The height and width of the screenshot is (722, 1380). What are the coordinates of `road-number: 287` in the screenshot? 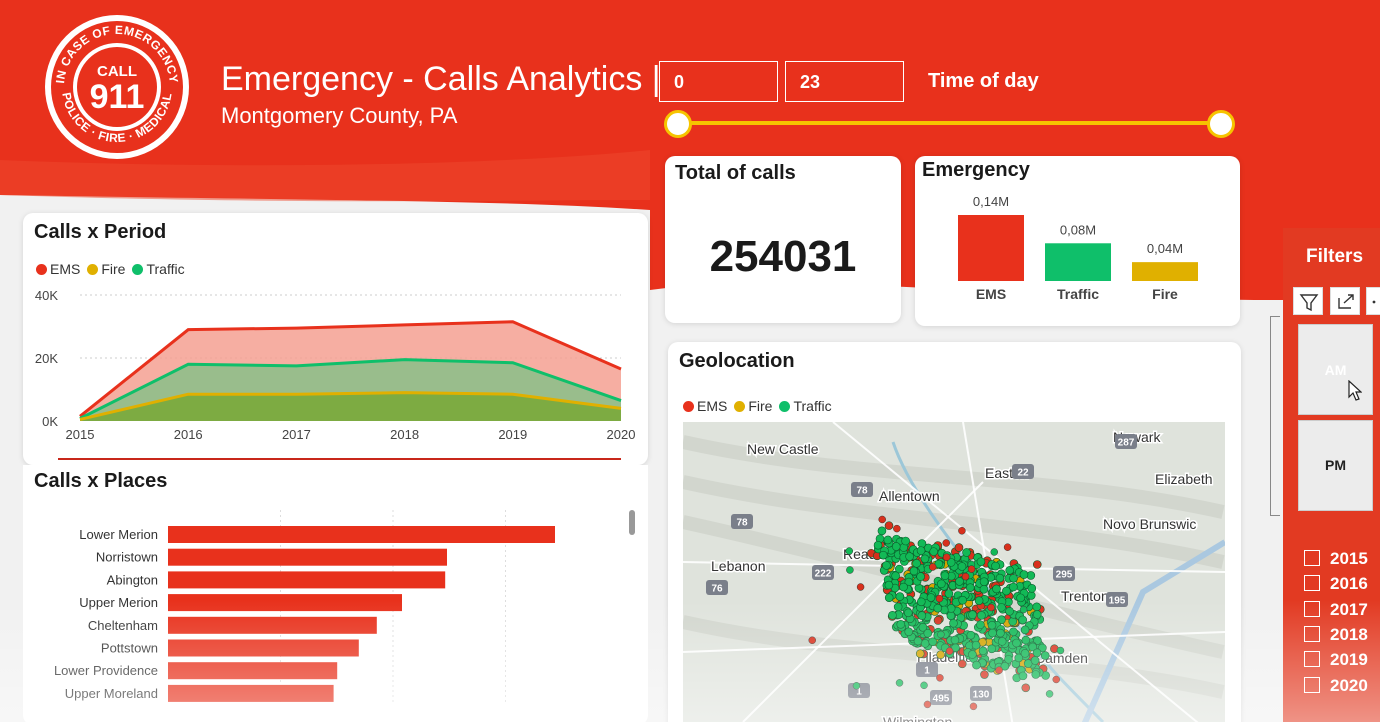 It's located at (1126, 443).